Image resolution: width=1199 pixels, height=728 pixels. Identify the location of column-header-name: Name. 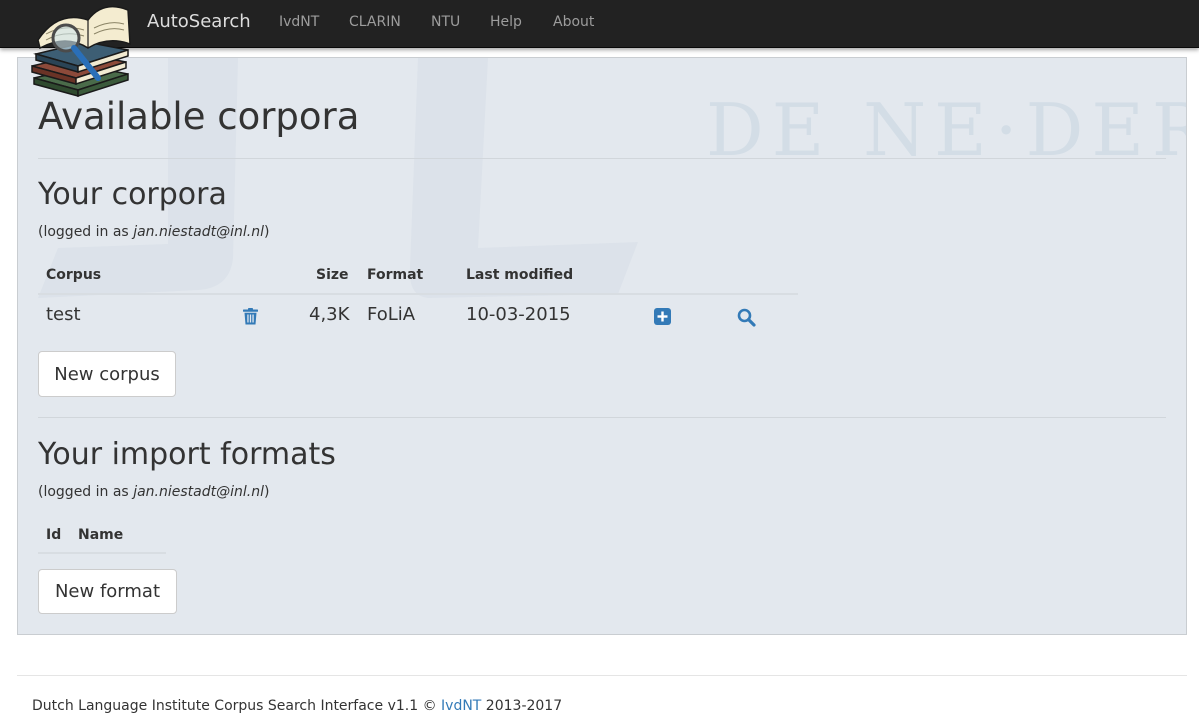
(101, 535).